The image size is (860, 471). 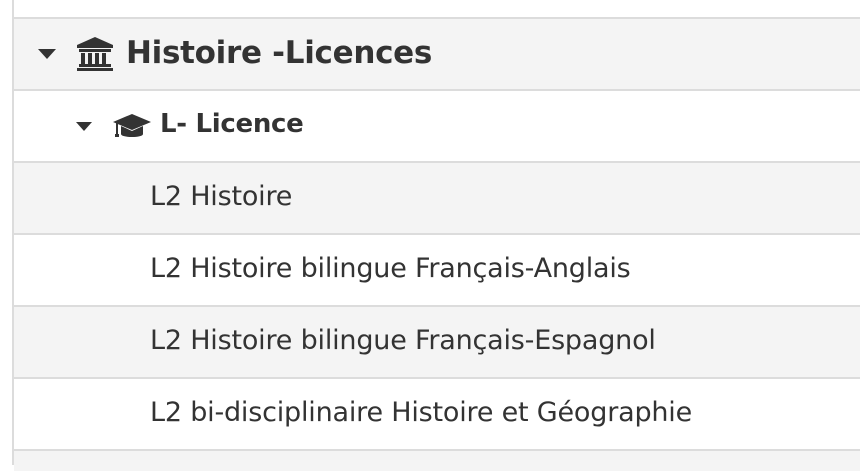 What do you see at coordinates (221, 196) in the screenshot?
I see `program-label: L2 Histoire` at bounding box center [221, 196].